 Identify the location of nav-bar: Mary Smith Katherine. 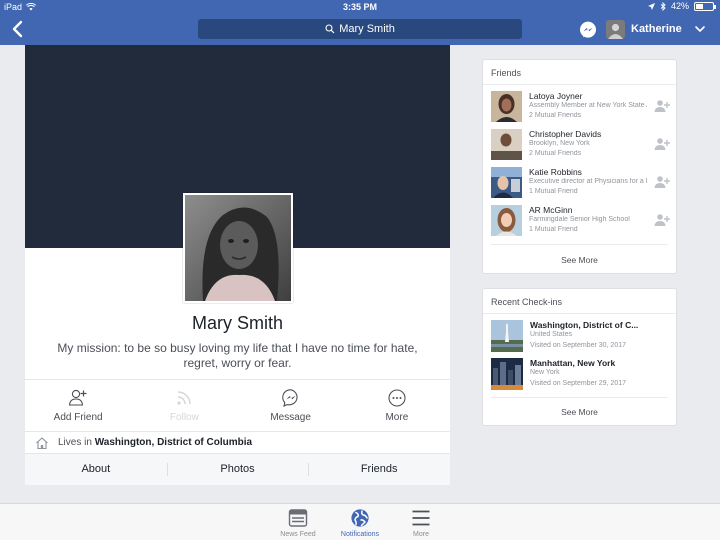
(360, 29).